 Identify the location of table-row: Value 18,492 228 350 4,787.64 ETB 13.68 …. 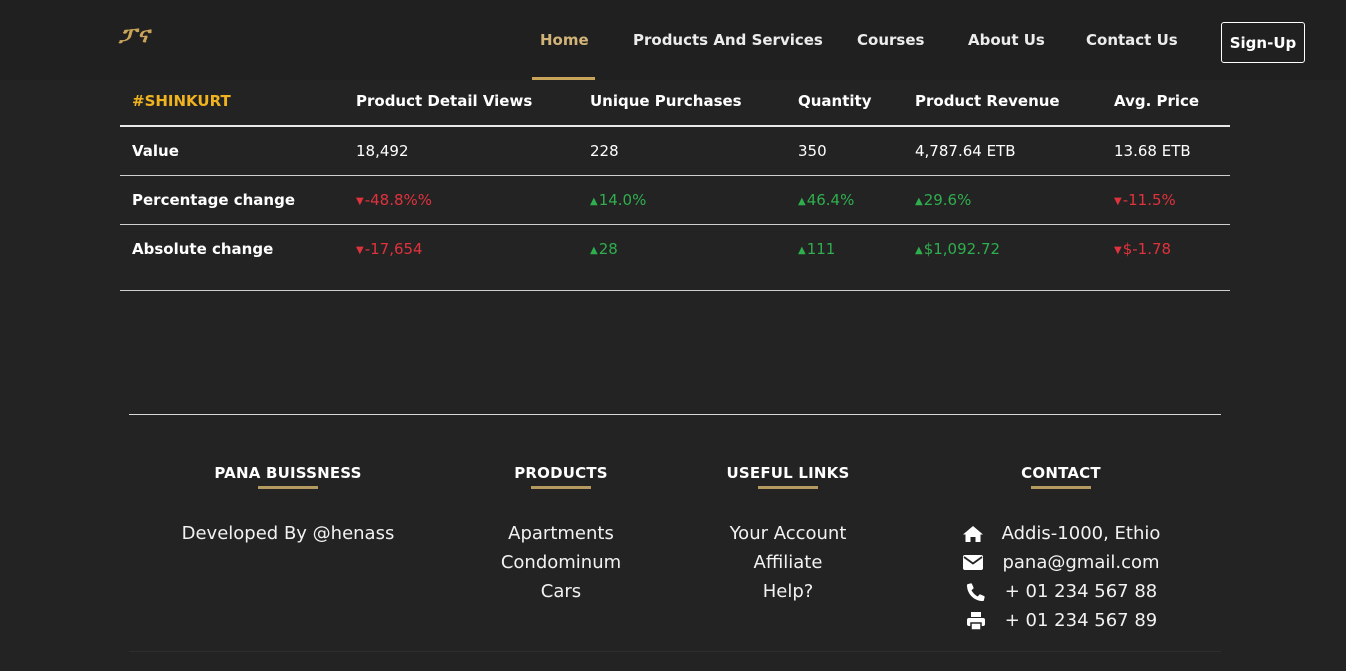
(675, 151).